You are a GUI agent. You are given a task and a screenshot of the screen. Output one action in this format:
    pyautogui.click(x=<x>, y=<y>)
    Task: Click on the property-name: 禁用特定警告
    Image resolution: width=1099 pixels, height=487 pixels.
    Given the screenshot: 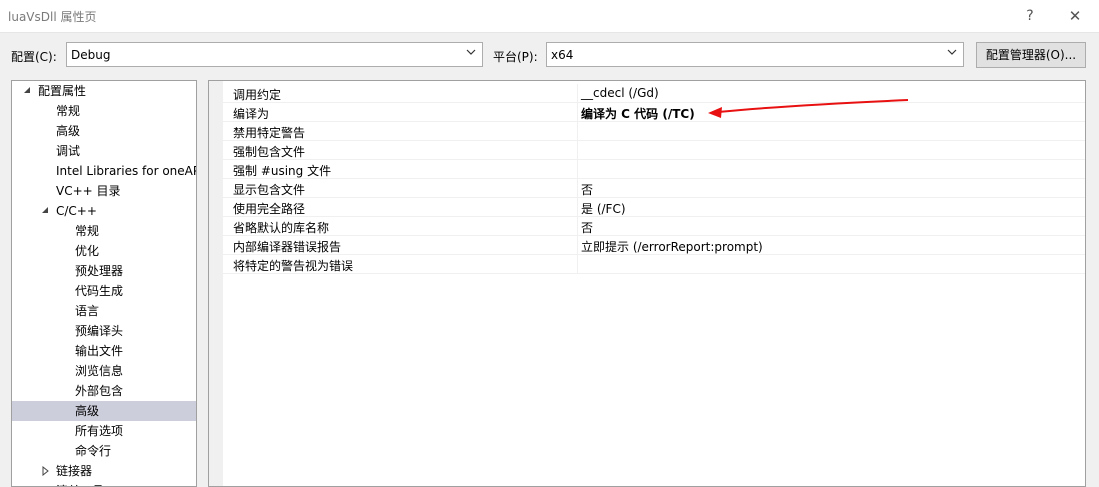 What is the action you would take?
    pyautogui.click(x=269, y=133)
    